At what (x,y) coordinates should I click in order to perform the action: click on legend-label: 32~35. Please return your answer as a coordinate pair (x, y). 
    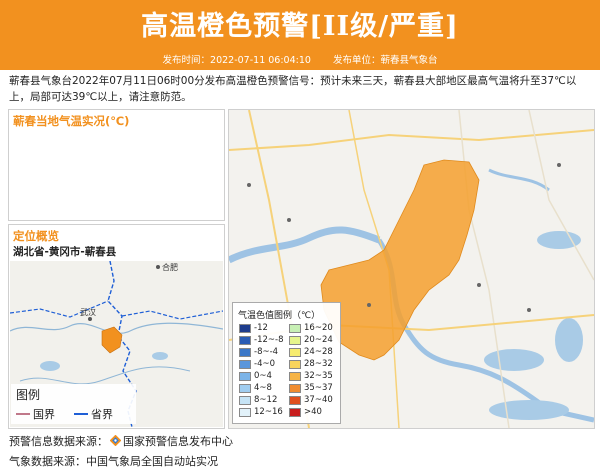
    Looking at the image, I should click on (318, 376).